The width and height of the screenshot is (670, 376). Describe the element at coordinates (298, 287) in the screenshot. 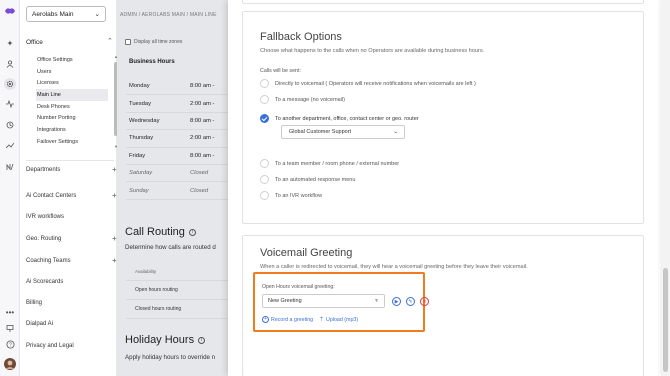

I see `open-hours-greeting-label: Open Hours voicemail greeting:` at that location.